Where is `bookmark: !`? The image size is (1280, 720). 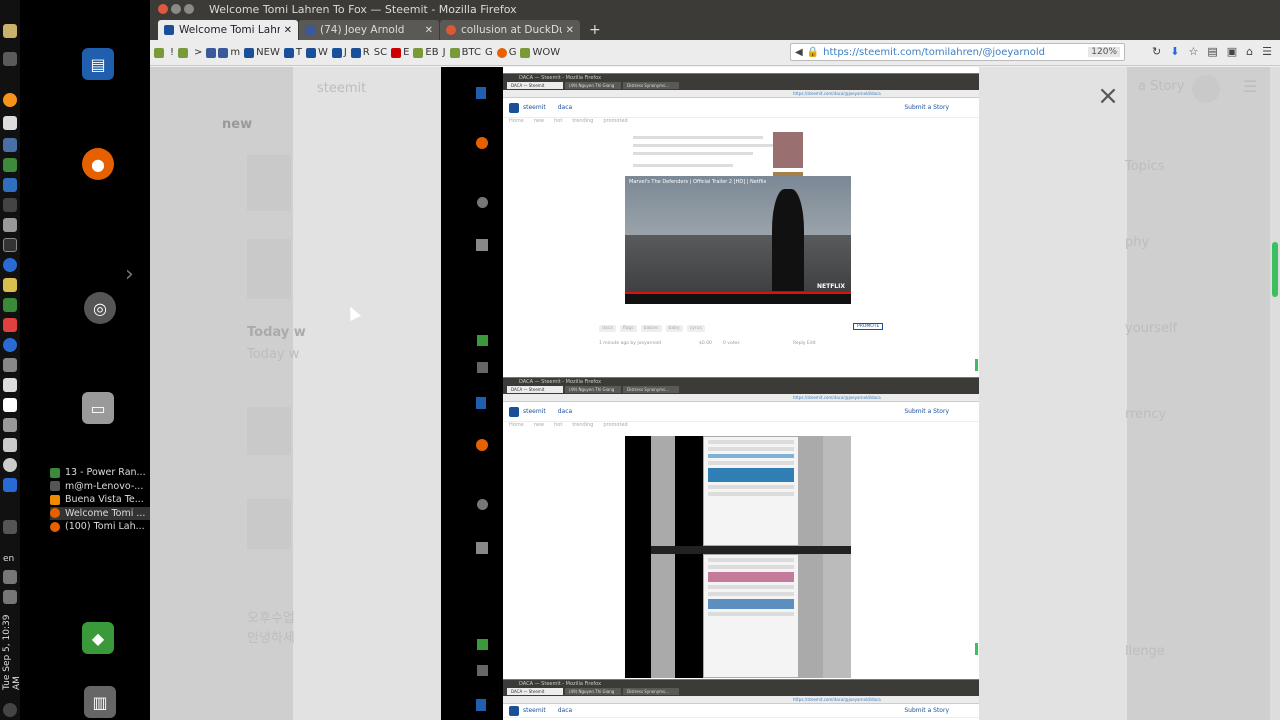 bookmark: ! is located at coordinates (172, 52).